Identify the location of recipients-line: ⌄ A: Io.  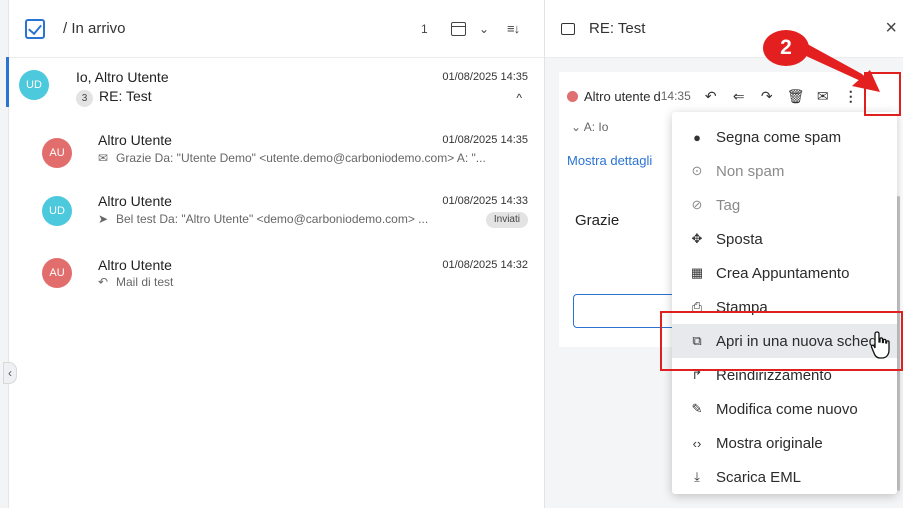
(590, 127).